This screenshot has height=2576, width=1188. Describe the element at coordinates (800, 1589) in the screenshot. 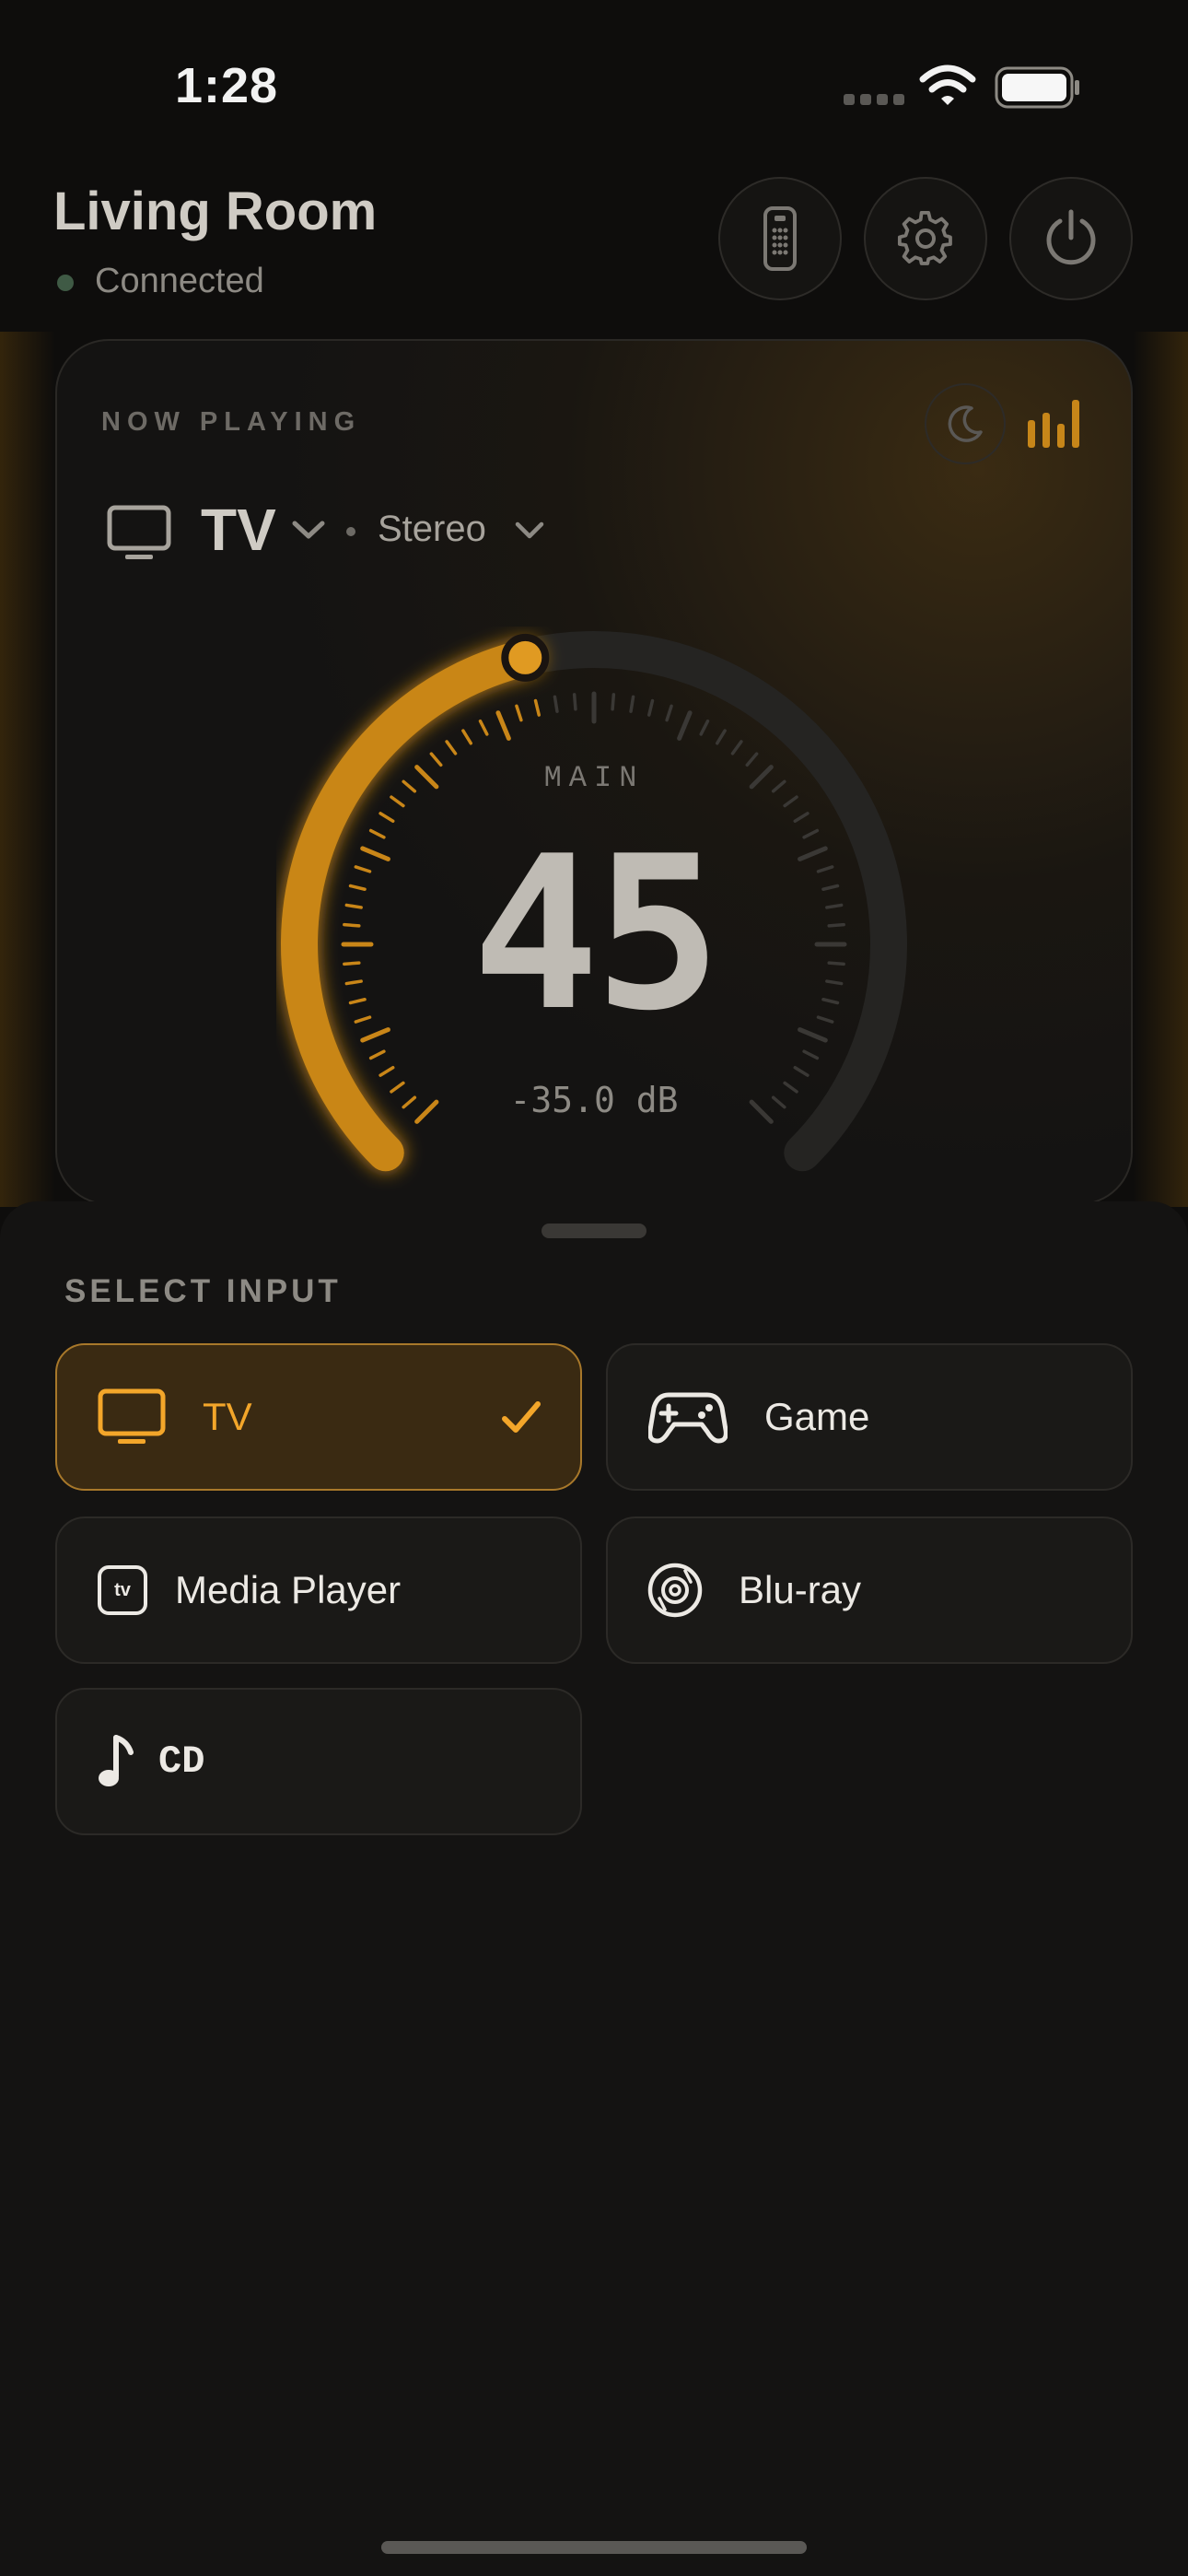

I see `input-label-bluray: Blu-ray` at that location.